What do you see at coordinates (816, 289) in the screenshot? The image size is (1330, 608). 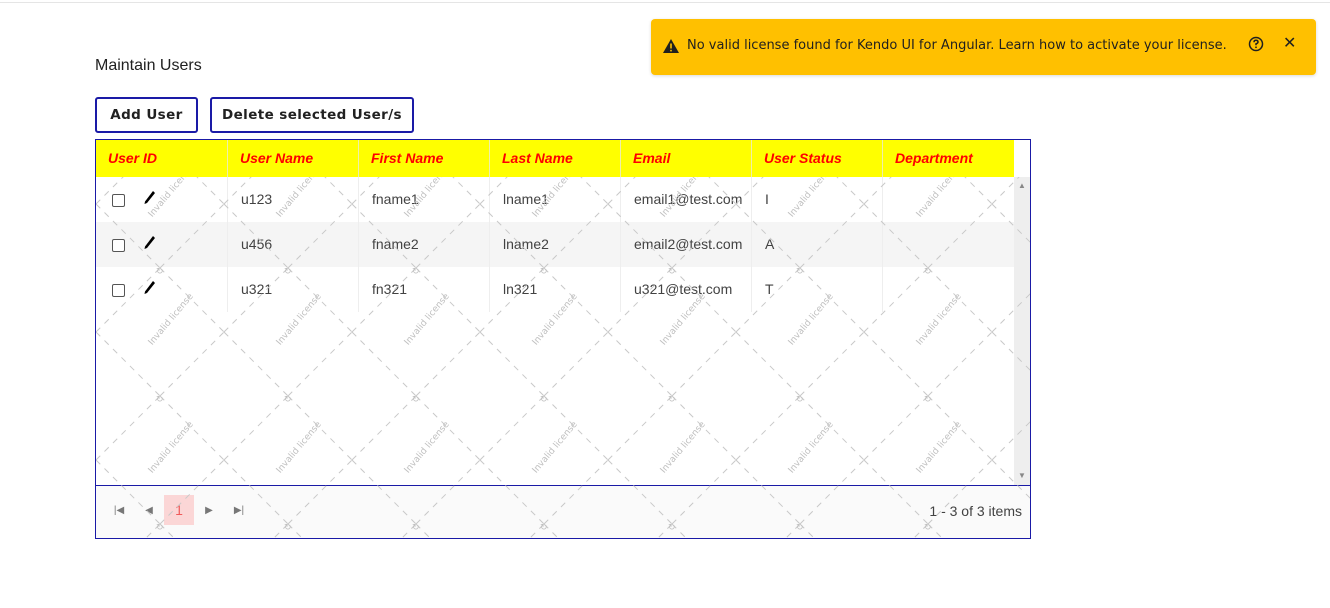 I see `cell-user-status: T` at bounding box center [816, 289].